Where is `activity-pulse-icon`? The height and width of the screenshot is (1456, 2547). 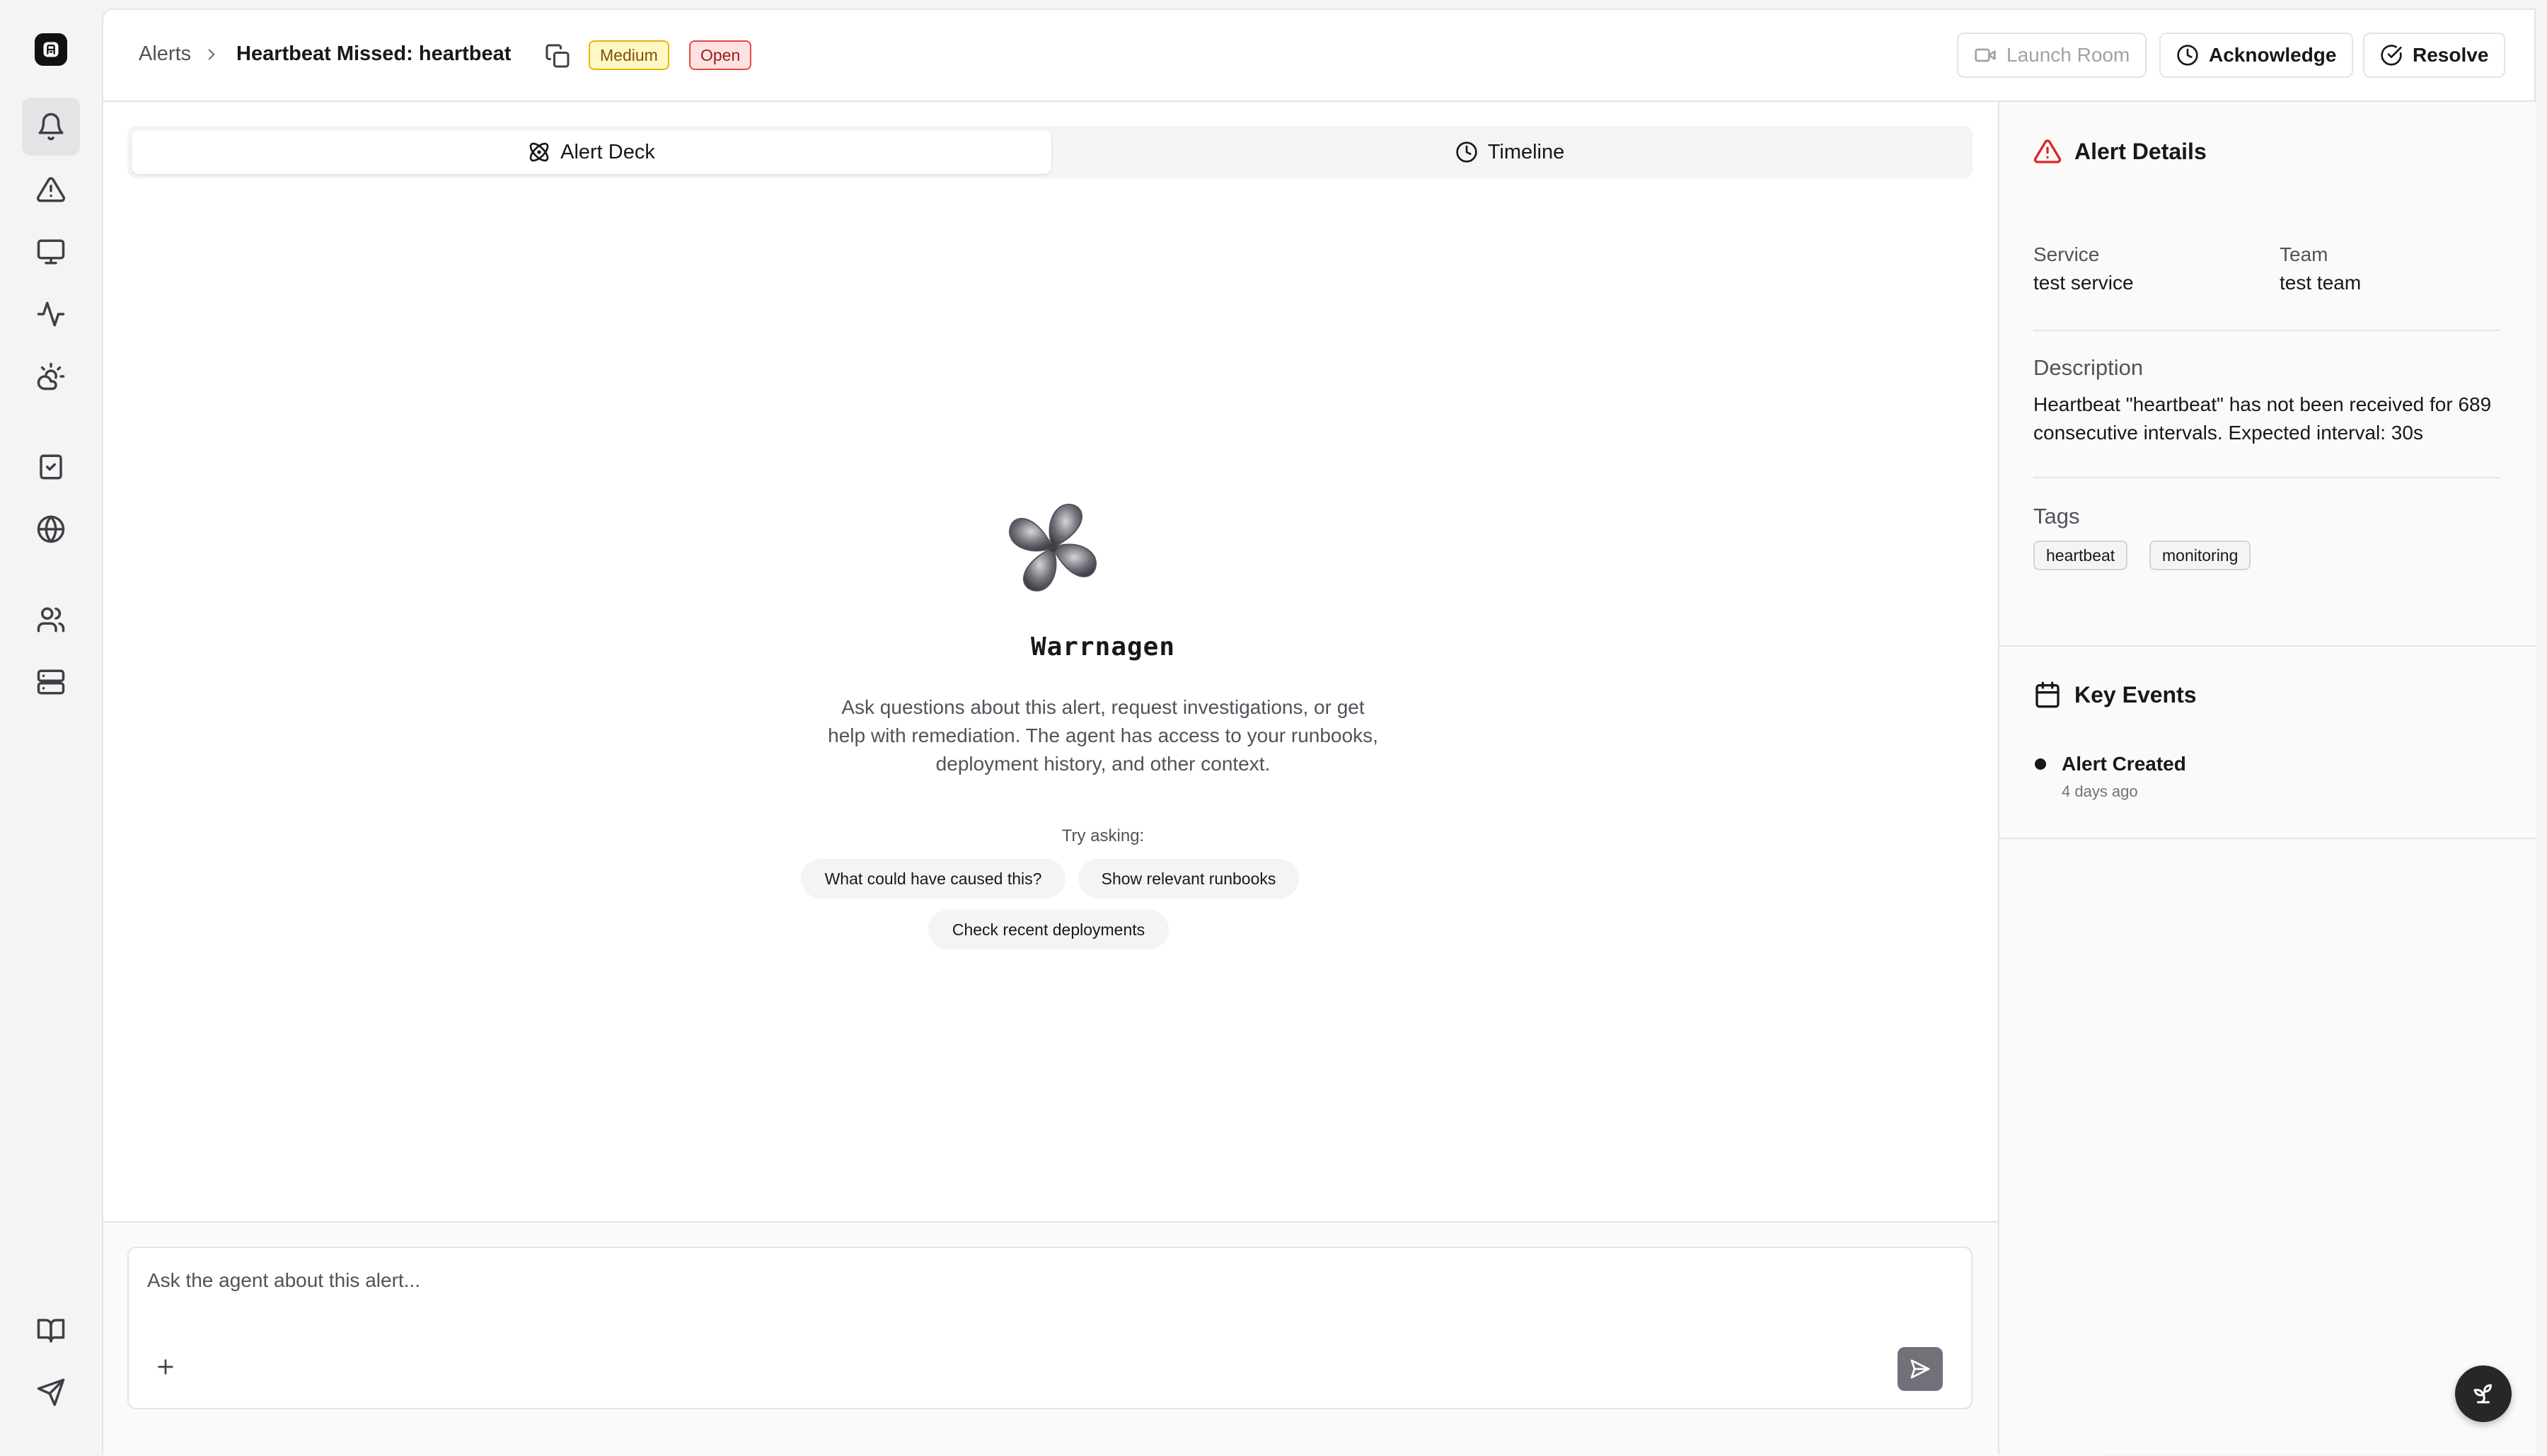 activity-pulse-icon is located at coordinates (51, 314).